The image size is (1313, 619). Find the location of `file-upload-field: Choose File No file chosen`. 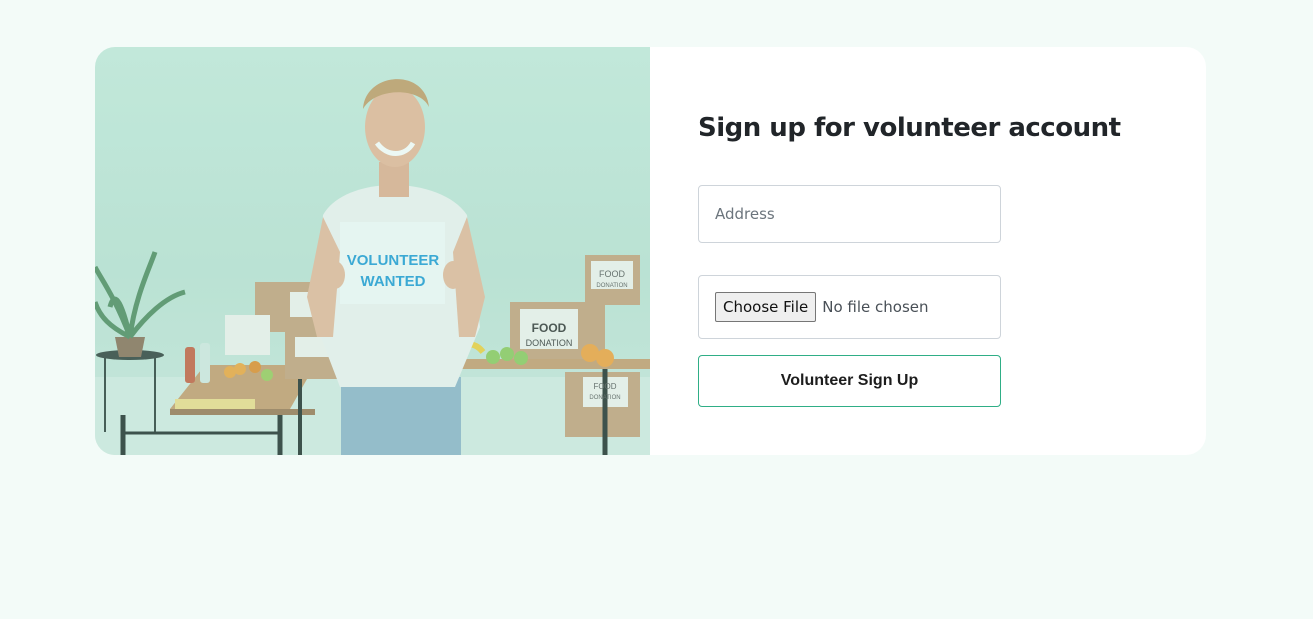

file-upload-field: Choose File No file chosen is located at coordinates (849, 307).